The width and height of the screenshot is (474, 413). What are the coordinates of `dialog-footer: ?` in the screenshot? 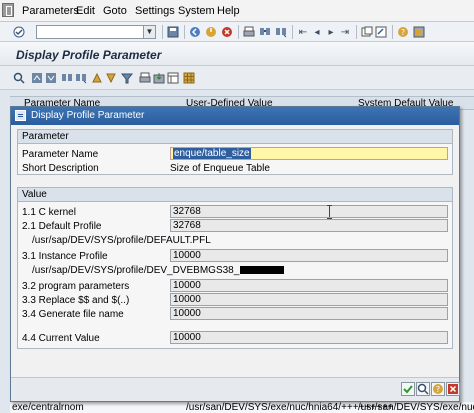 It's located at (235, 389).